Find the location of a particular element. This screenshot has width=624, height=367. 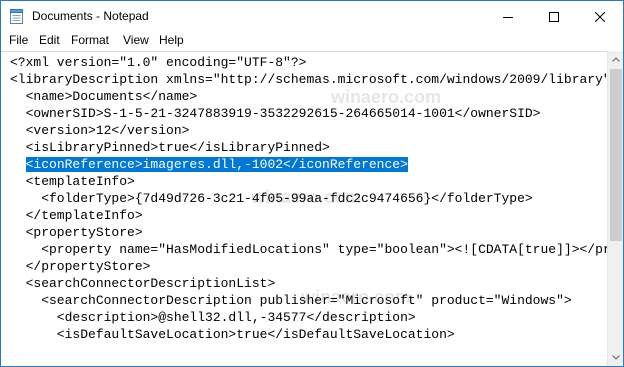

title-bar: Documents - Notepad is located at coordinates (312, 16).